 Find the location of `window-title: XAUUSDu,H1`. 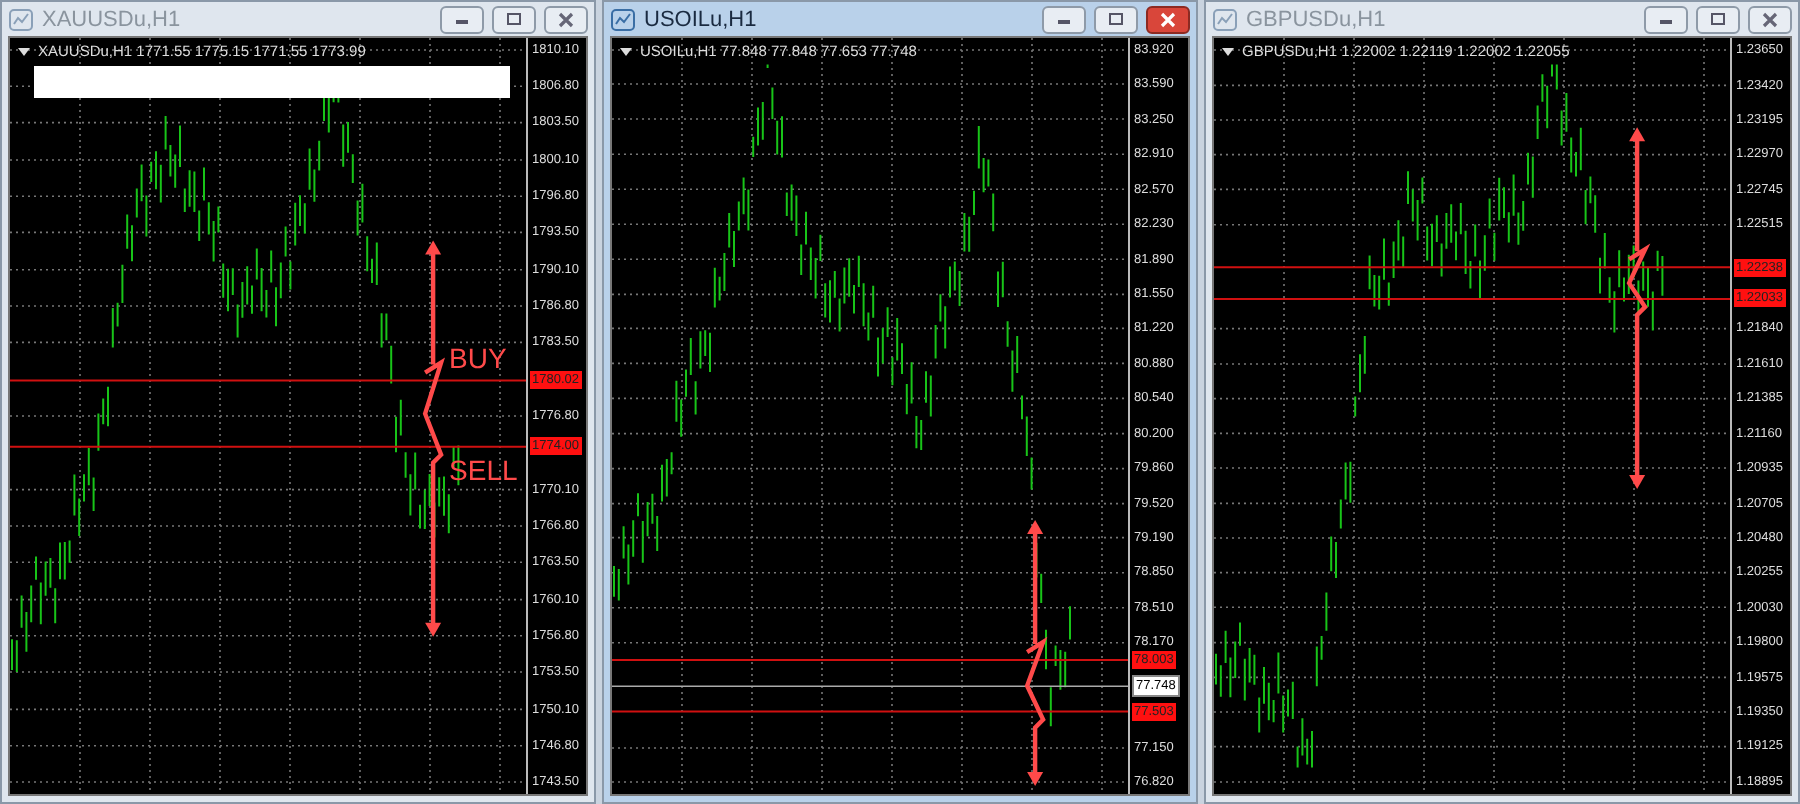

window-title: XAUUSDu,H1 is located at coordinates (112, 19).